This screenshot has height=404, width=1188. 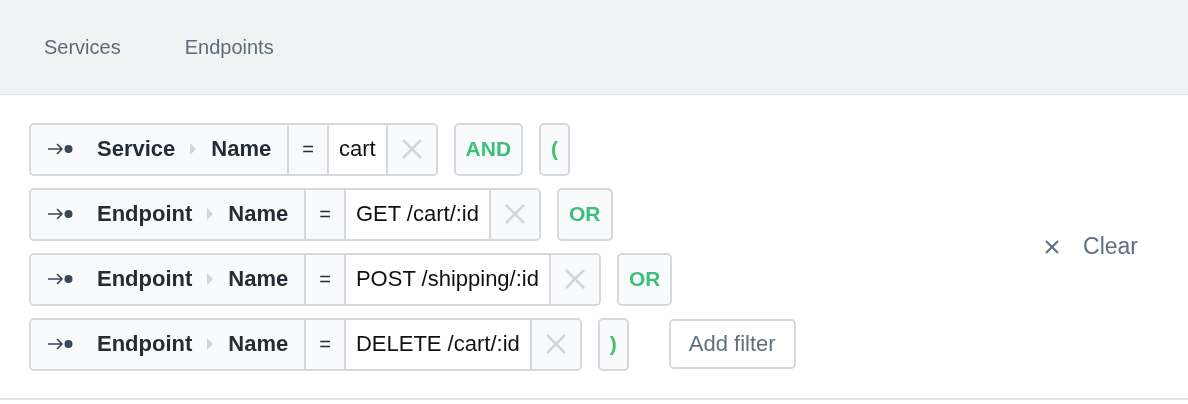 What do you see at coordinates (1091, 246) in the screenshot?
I see `clear-button: Clear` at bounding box center [1091, 246].